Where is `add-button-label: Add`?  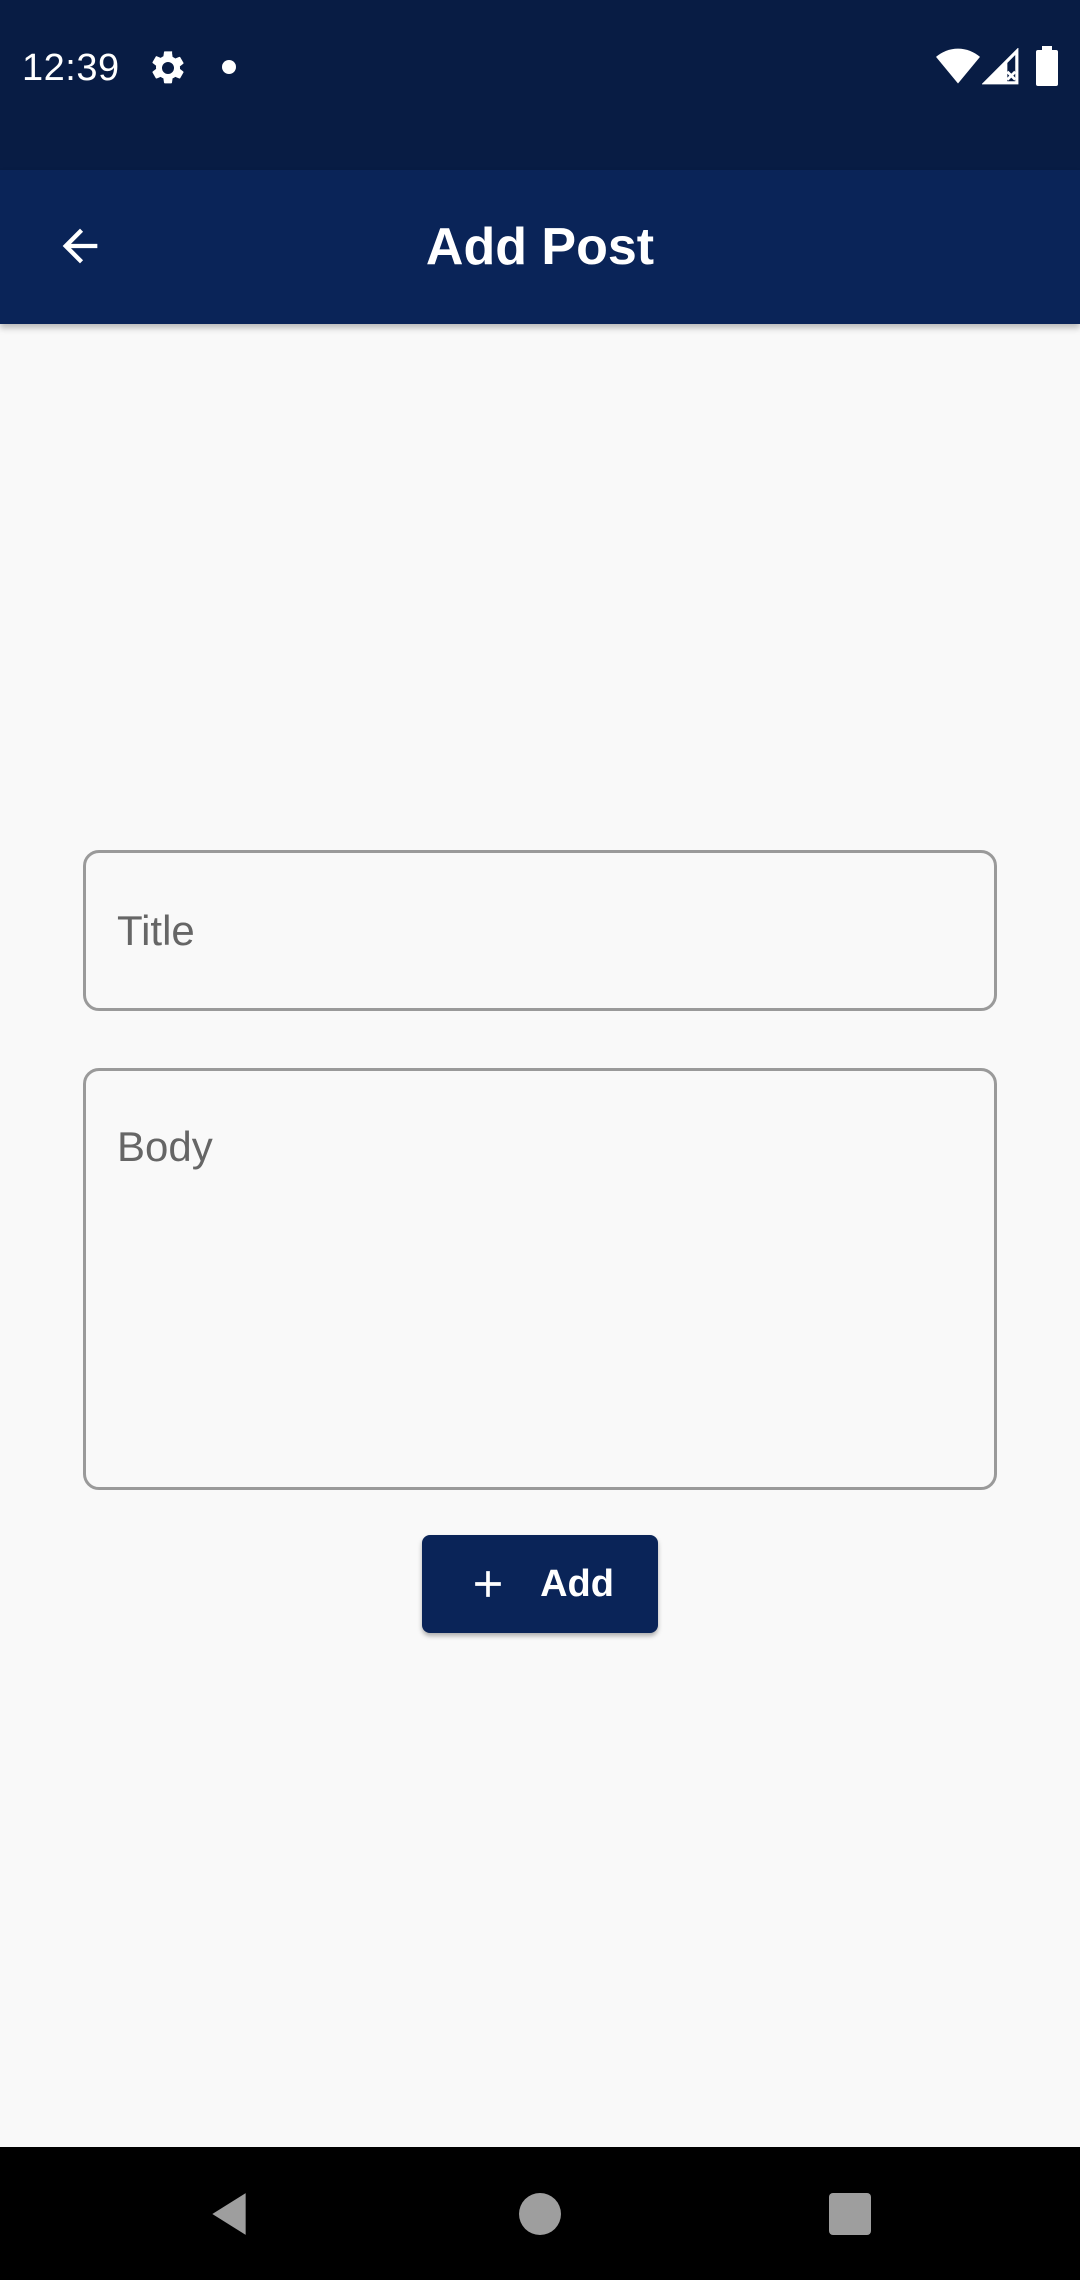
add-button-label: Add is located at coordinates (577, 1583).